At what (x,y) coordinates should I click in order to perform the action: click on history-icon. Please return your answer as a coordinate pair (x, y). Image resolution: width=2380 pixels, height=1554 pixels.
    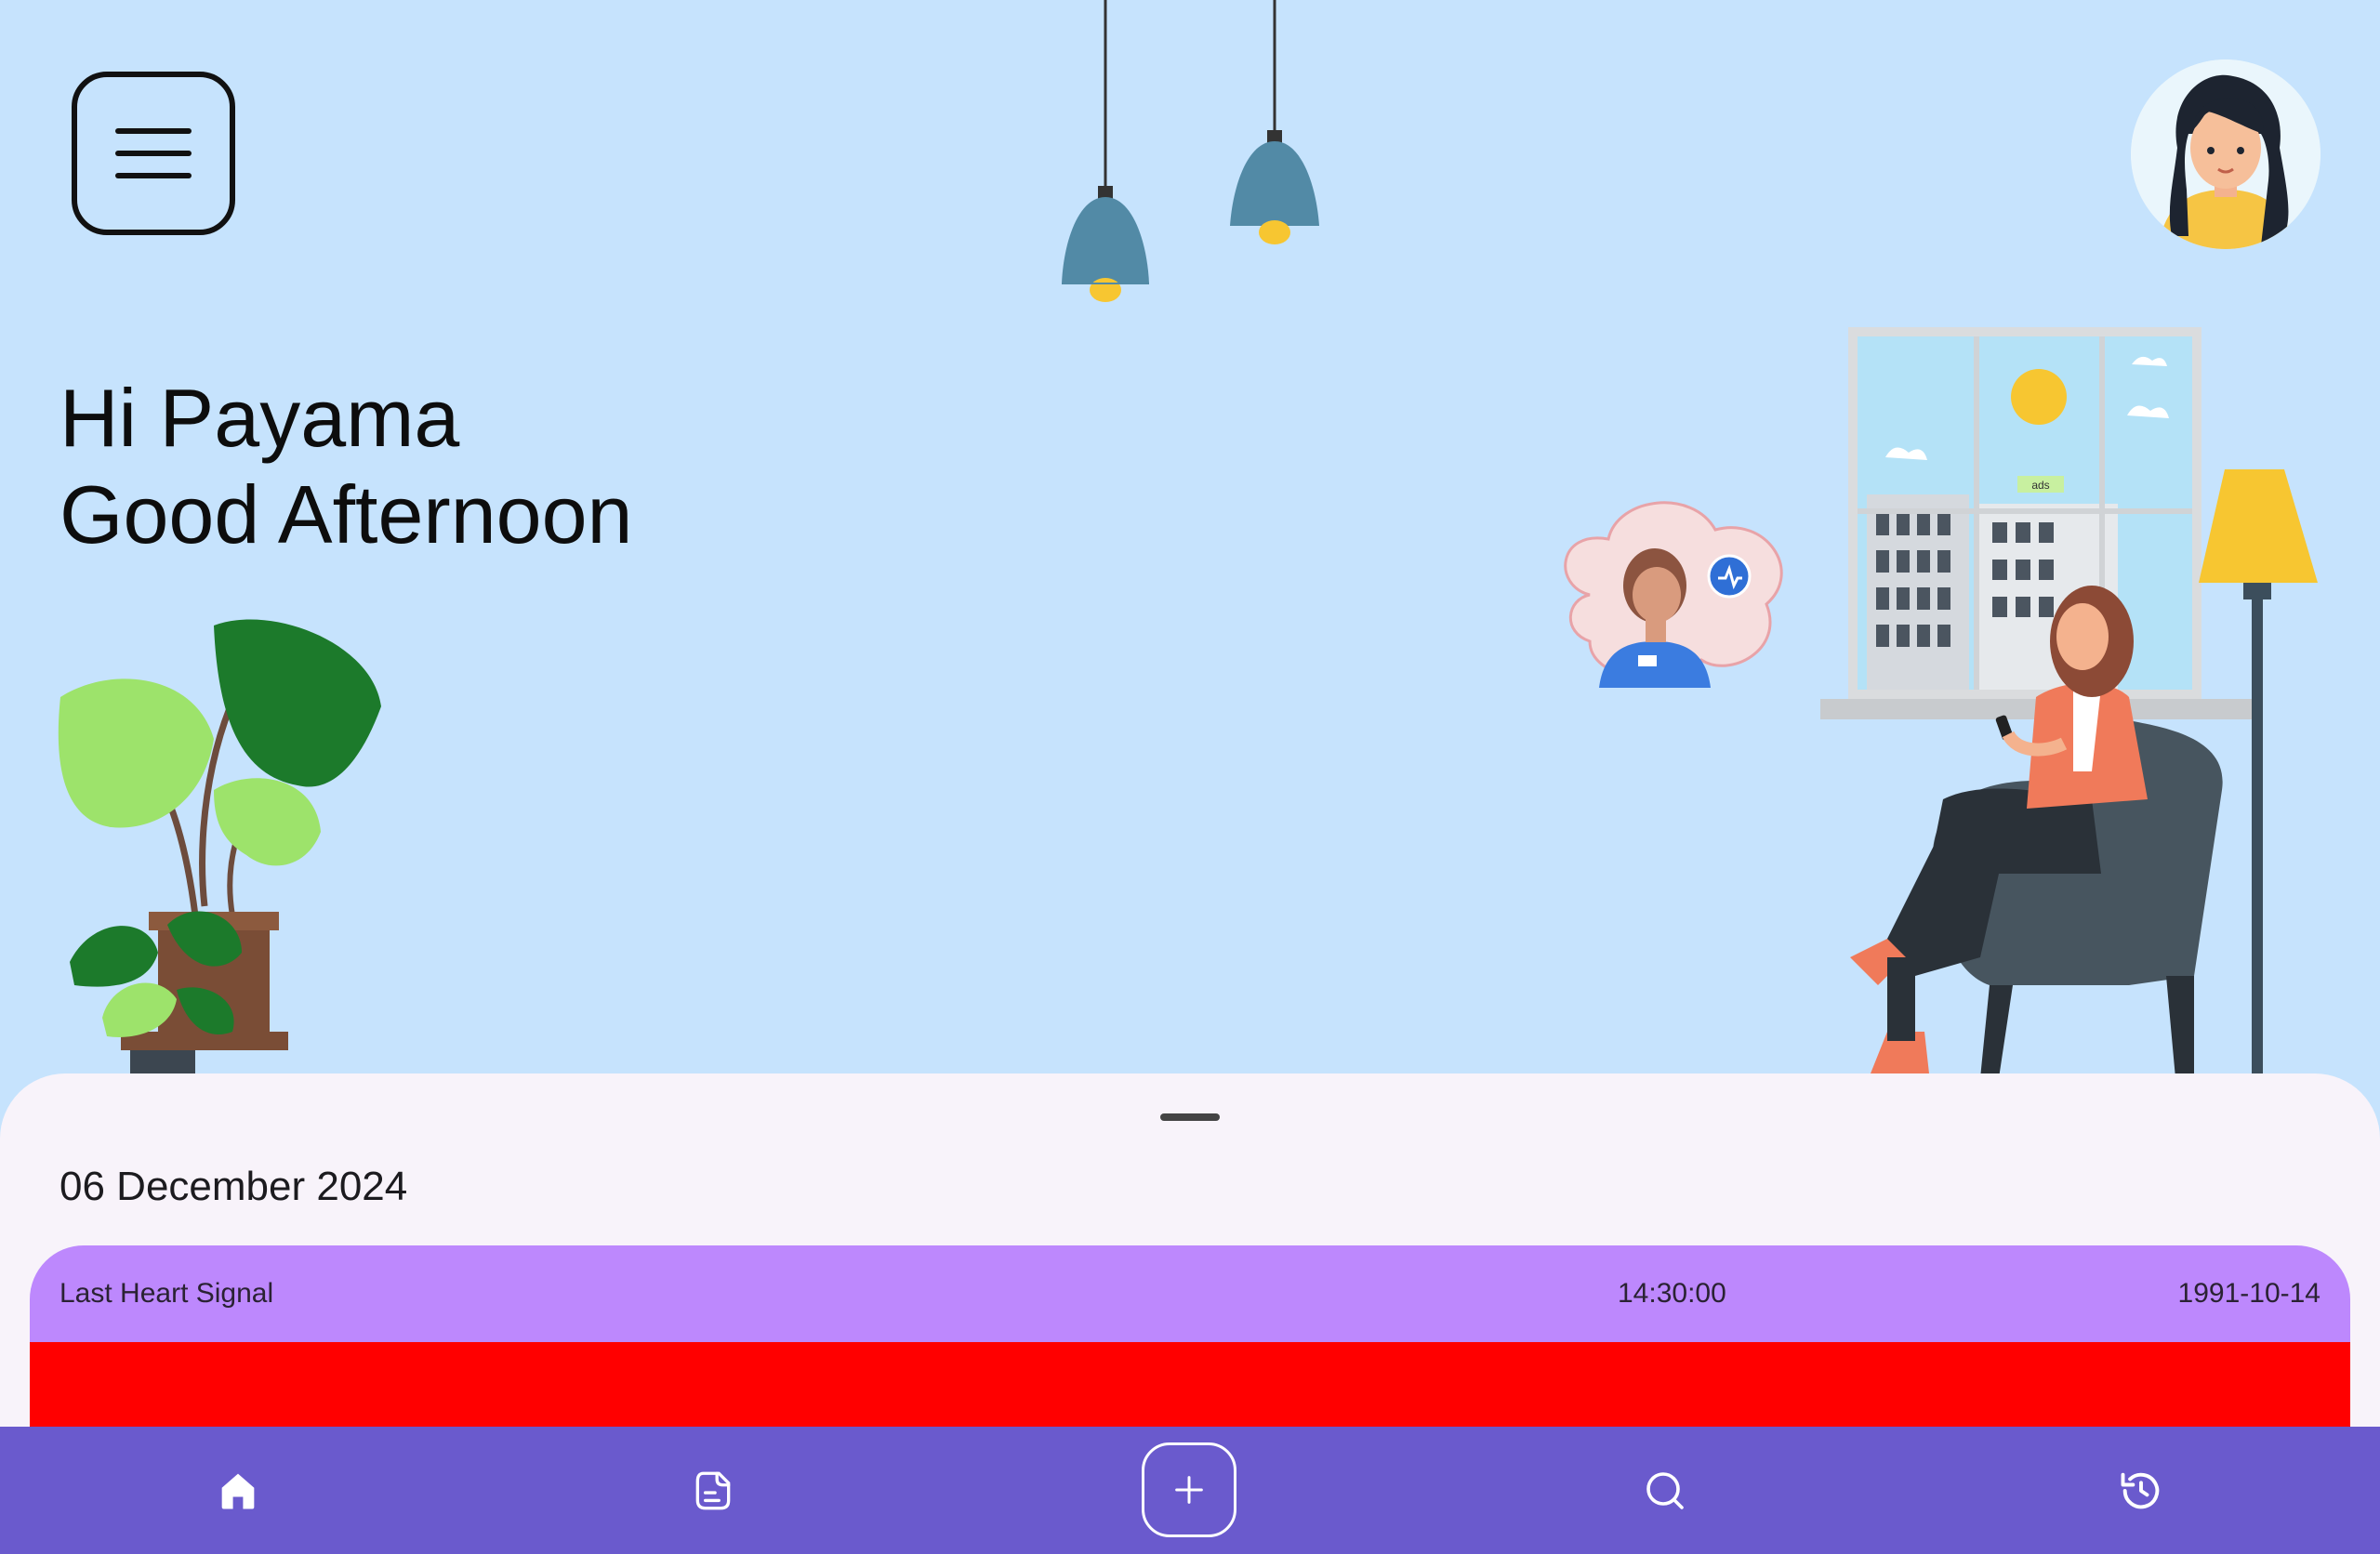
    Looking at the image, I should click on (2140, 1490).